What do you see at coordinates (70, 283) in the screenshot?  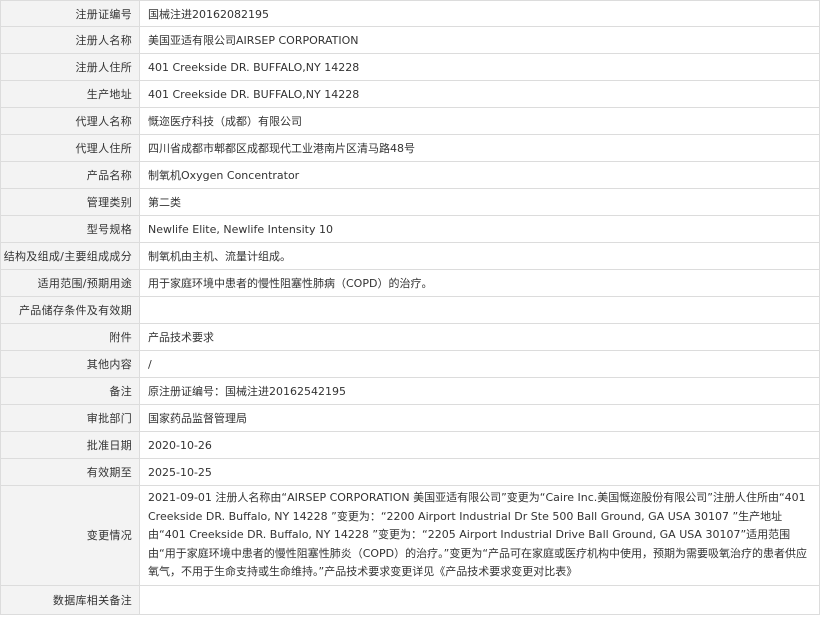 I see `label-intended-use: 适用范围/预期用途` at bounding box center [70, 283].